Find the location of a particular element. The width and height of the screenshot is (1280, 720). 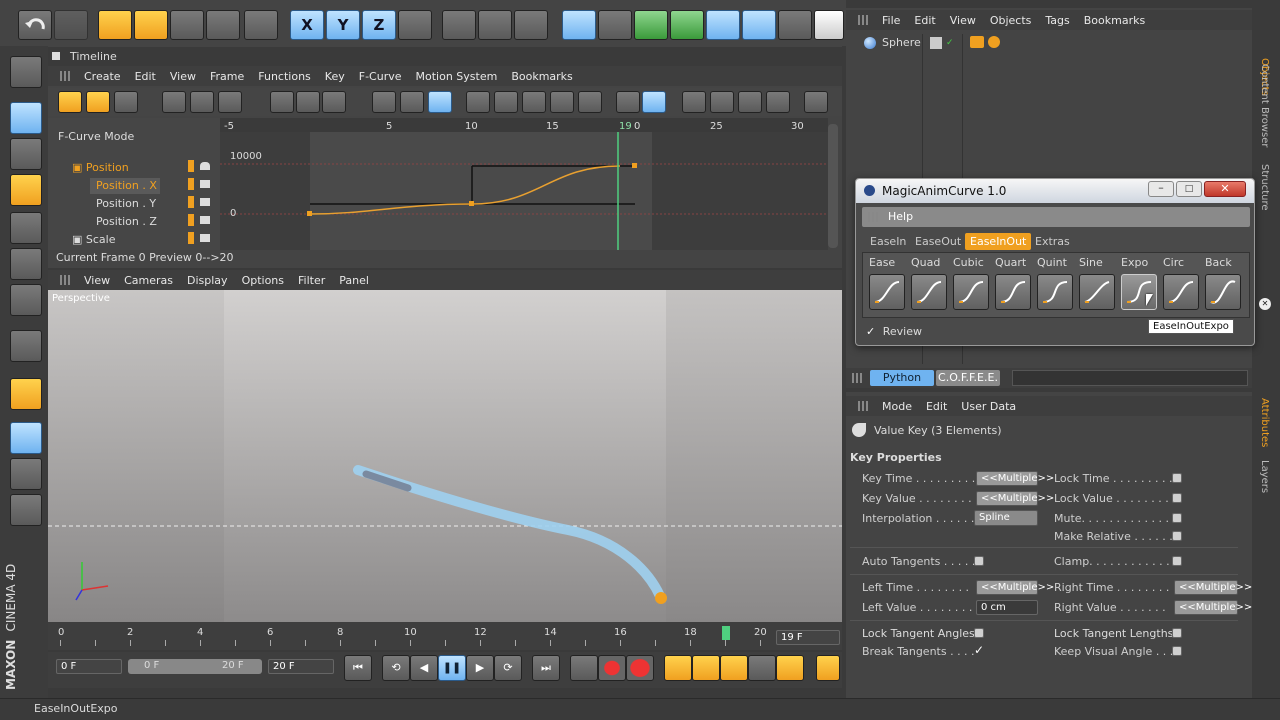

auto-keying-icon is located at coordinates (612, 668).